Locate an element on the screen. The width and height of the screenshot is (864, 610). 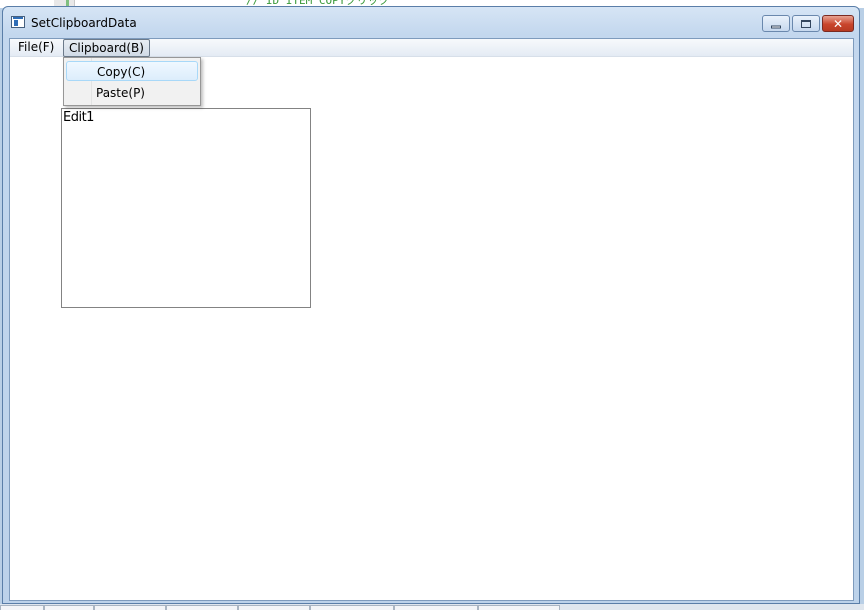
menu-item-copy: Copy(C) is located at coordinates (132, 71).